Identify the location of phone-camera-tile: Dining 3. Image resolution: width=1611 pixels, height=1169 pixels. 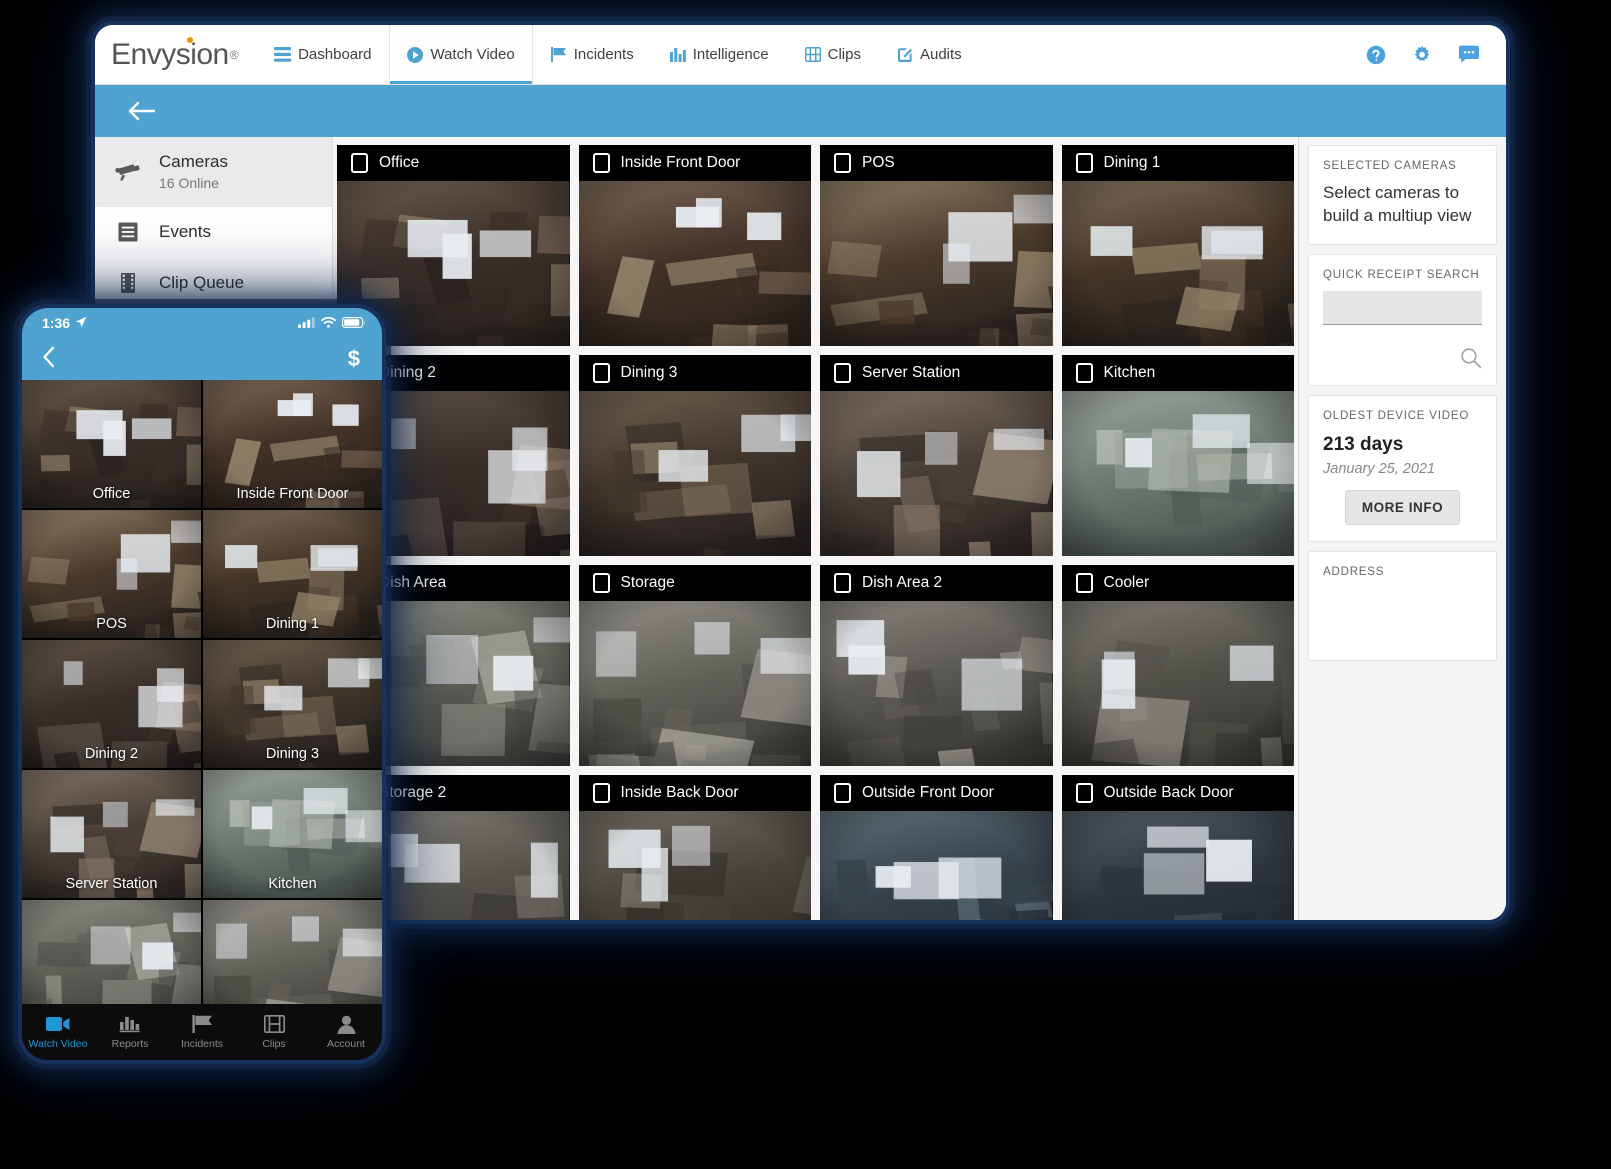
(292, 704).